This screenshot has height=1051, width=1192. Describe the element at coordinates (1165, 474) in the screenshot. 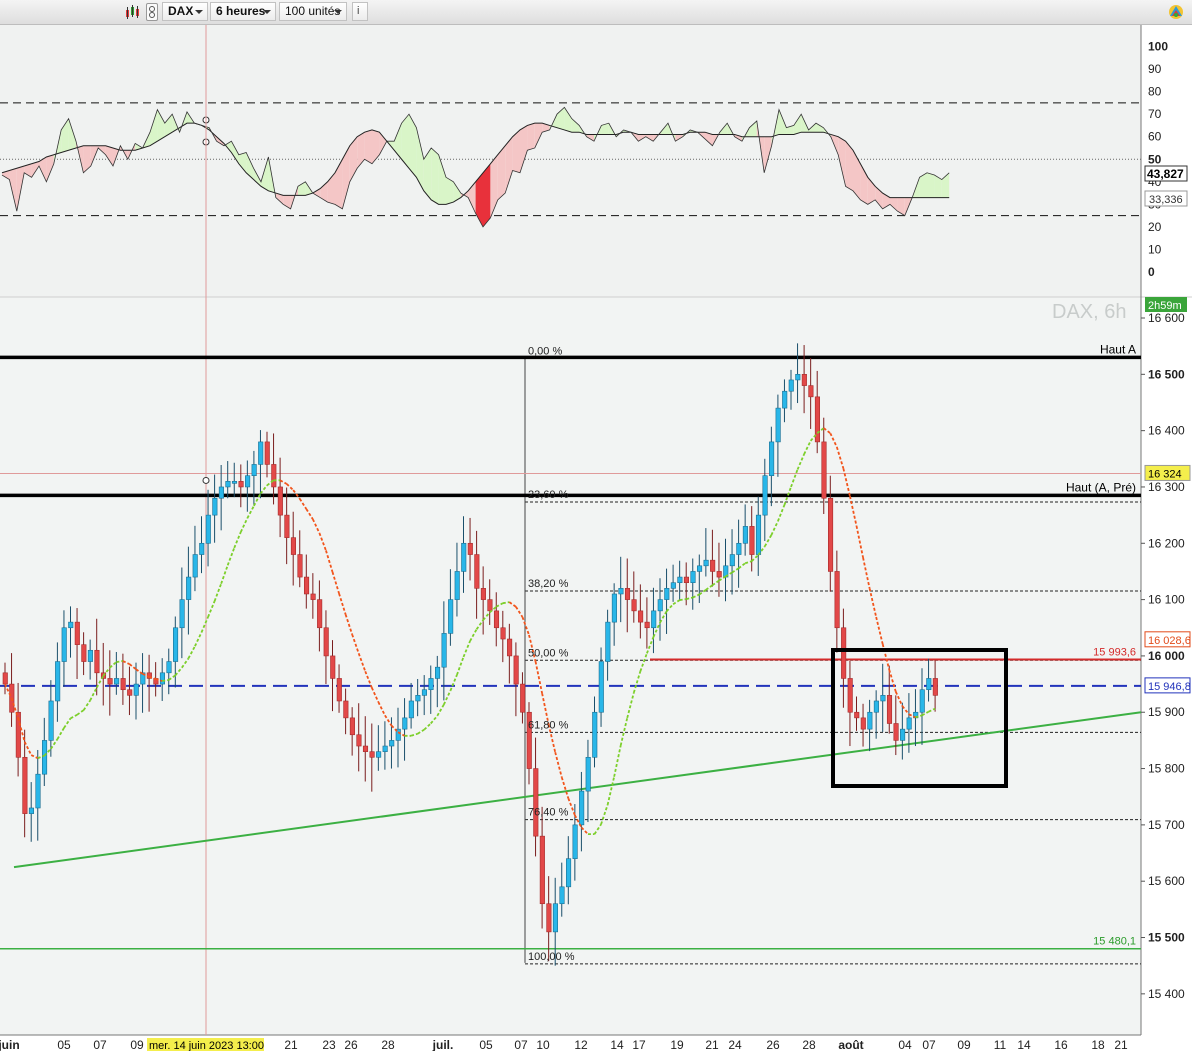

I see `crosshair-price-tag: 16 324` at that location.